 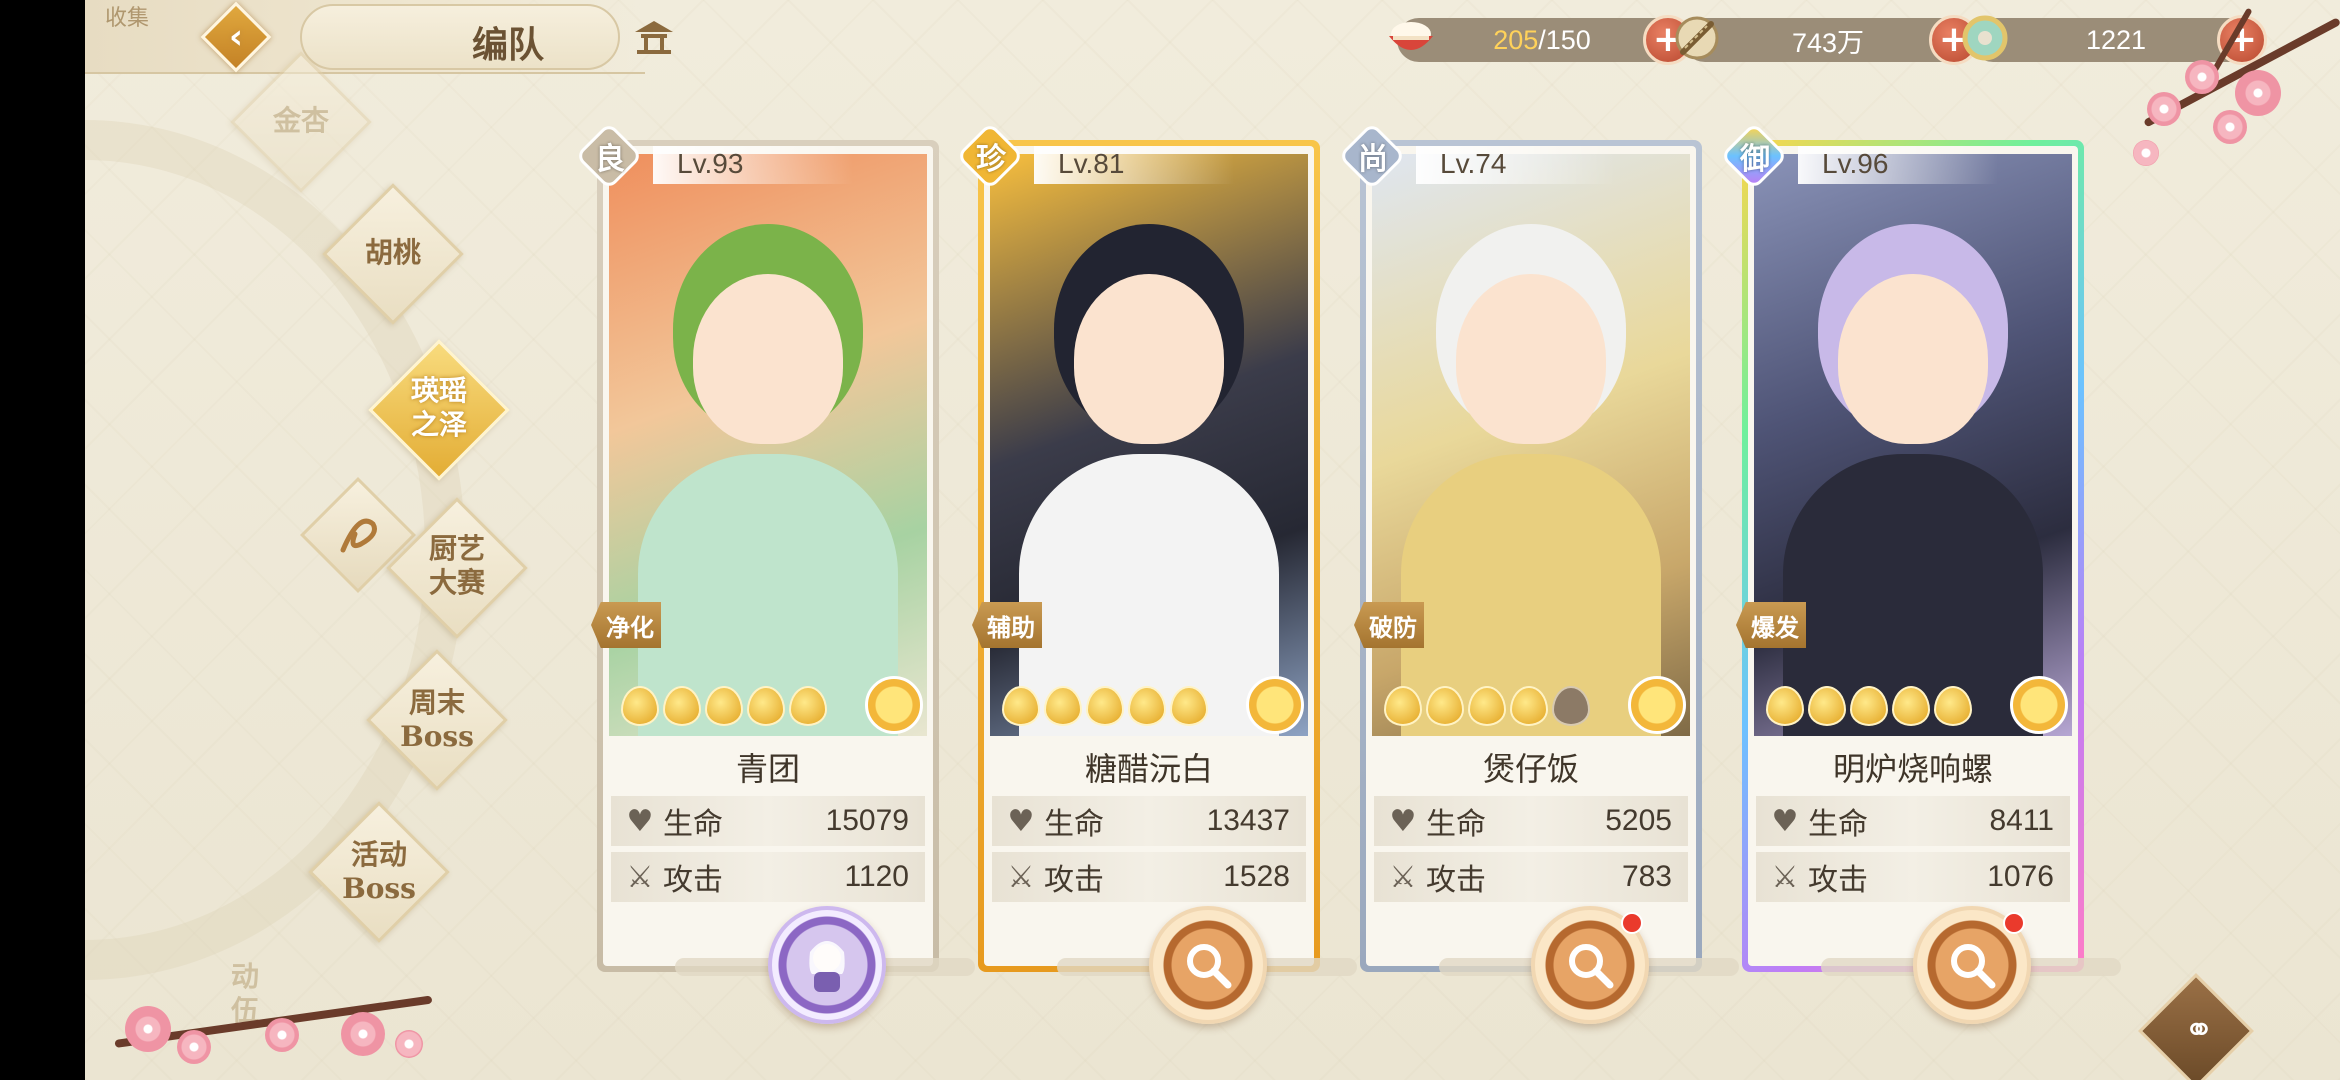 I want to click on companion-avatar-button, so click(x=827, y=965).